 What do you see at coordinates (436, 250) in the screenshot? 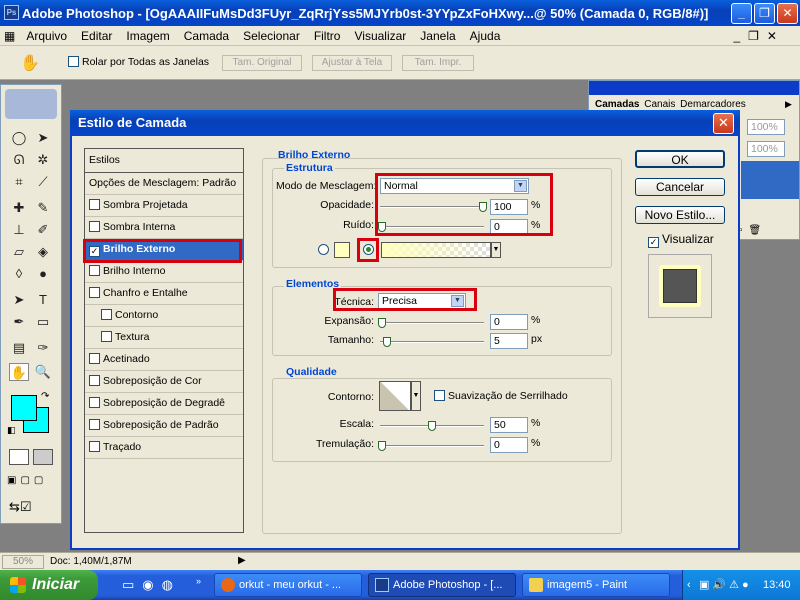
I see `glow-gradient-swatch` at bounding box center [436, 250].